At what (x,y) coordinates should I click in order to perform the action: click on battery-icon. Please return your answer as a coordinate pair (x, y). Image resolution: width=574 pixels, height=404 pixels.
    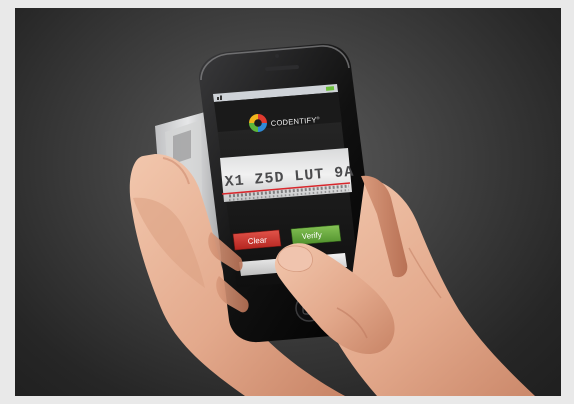
    Looking at the image, I should click on (330, 88).